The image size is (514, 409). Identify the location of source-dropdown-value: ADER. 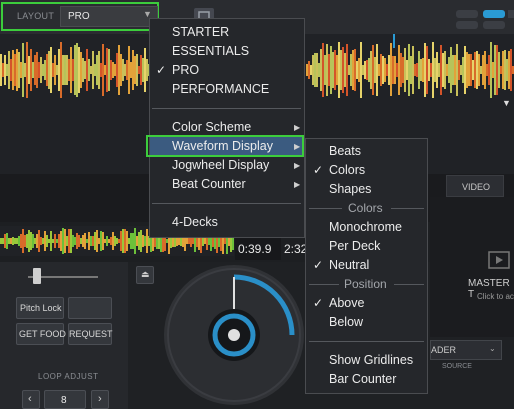
(444, 350).